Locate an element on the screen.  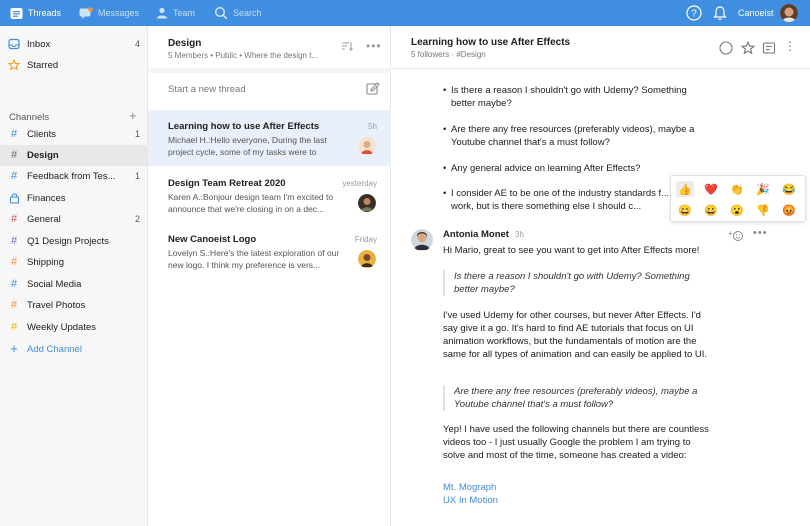
user-avatar is located at coordinates (789, 13).